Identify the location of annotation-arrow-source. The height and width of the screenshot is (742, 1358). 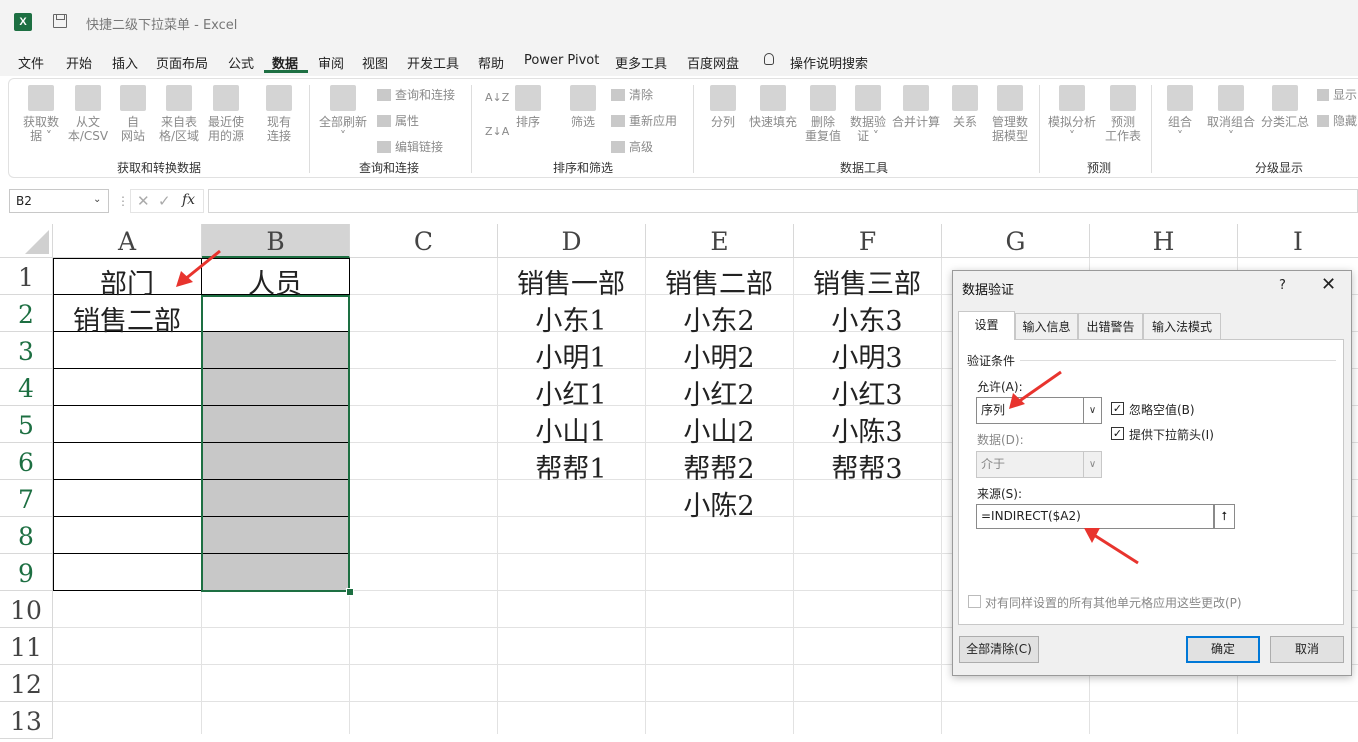
(1111, 546).